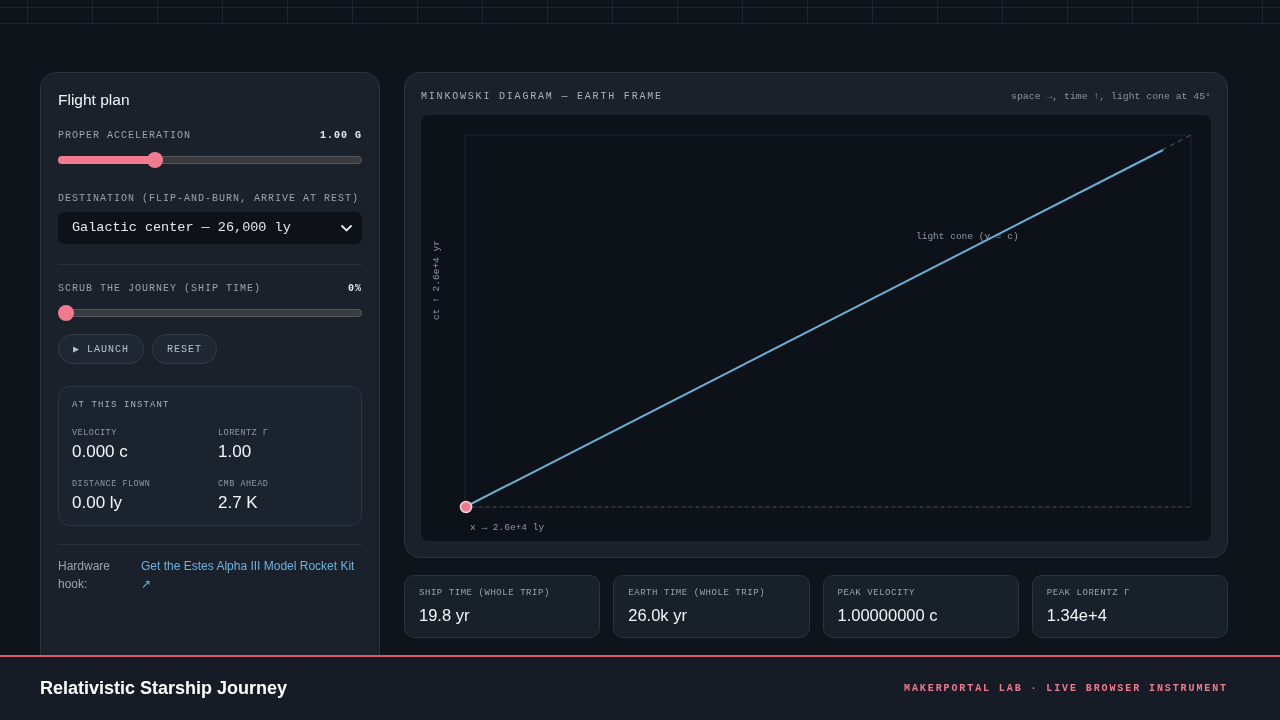 The height and width of the screenshot is (720, 1280). Describe the element at coordinates (101, 349) in the screenshot. I see `launch-button: ▶ LAUNCH` at that location.